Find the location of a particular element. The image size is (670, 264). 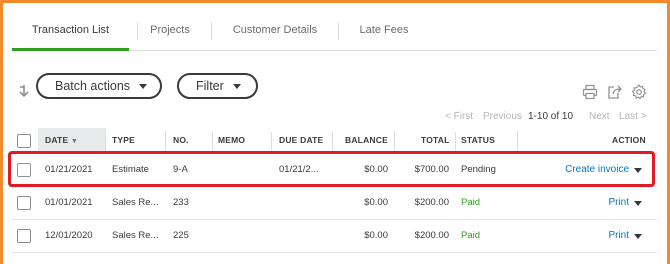

pager-last: Last > is located at coordinates (633, 116).